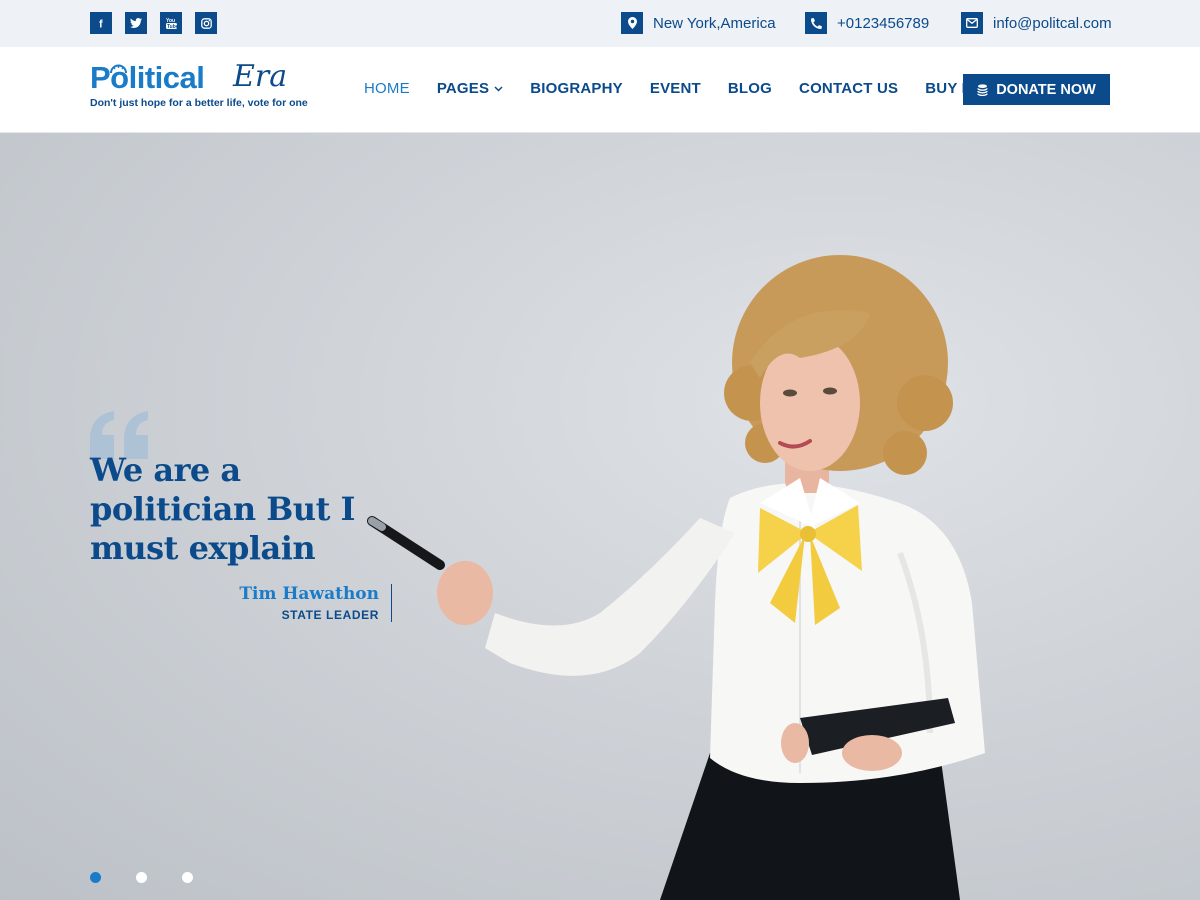 Image resolution: width=1200 pixels, height=900 pixels. I want to click on location-text: New York,America, so click(714, 23).